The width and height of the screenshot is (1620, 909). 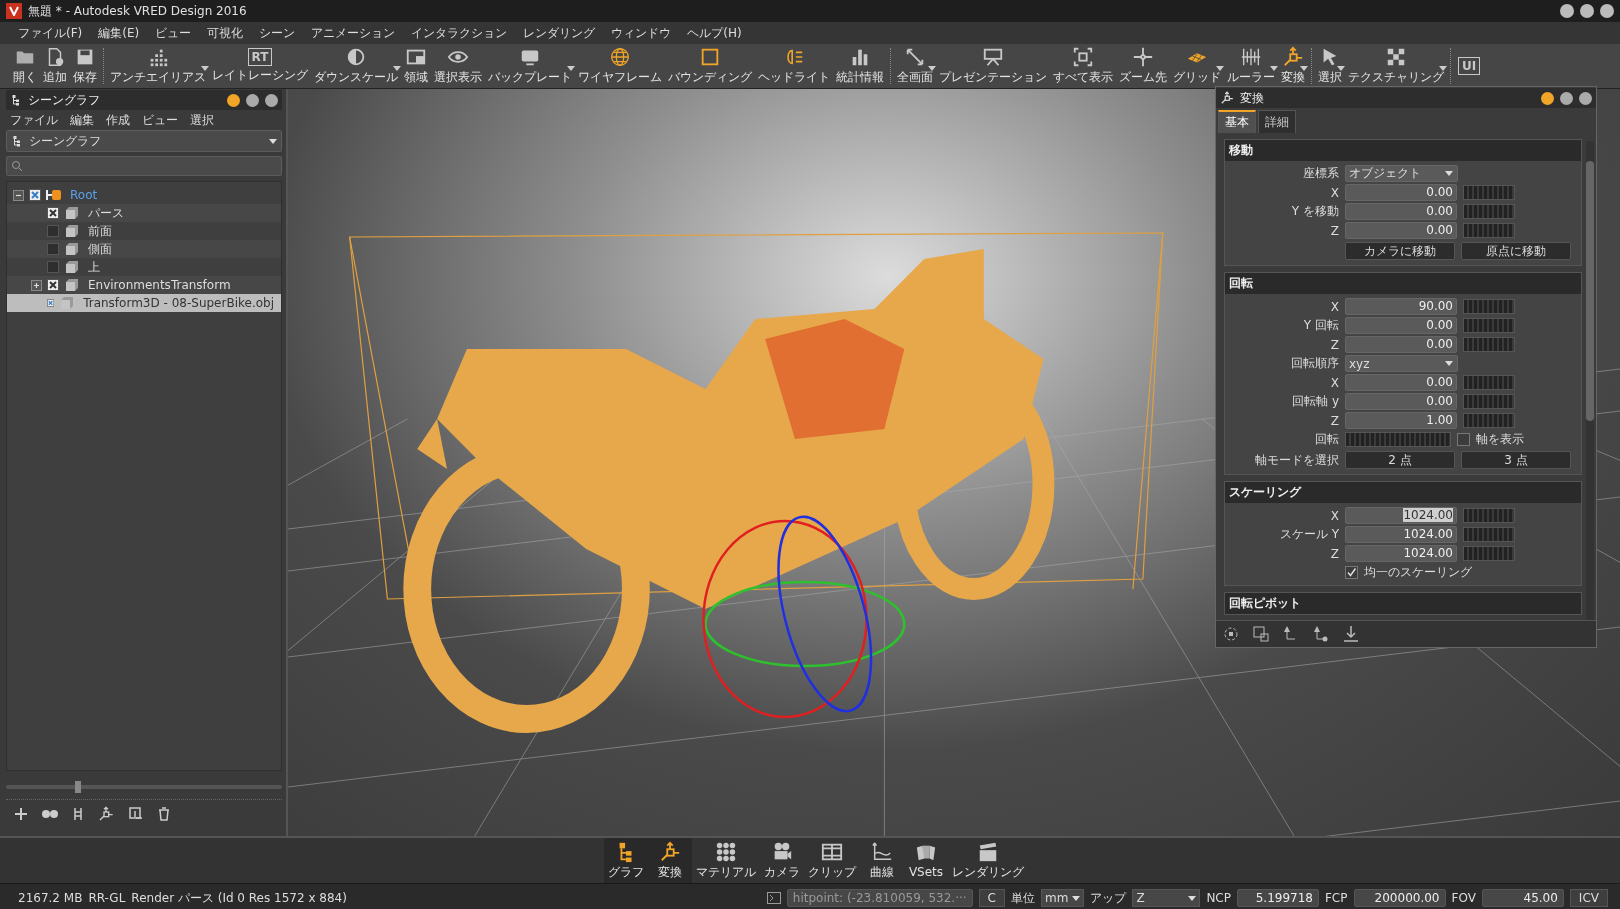 What do you see at coordinates (1522, 898) in the screenshot?
I see `fov-field: 45.00` at bounding box center [1522, 898].